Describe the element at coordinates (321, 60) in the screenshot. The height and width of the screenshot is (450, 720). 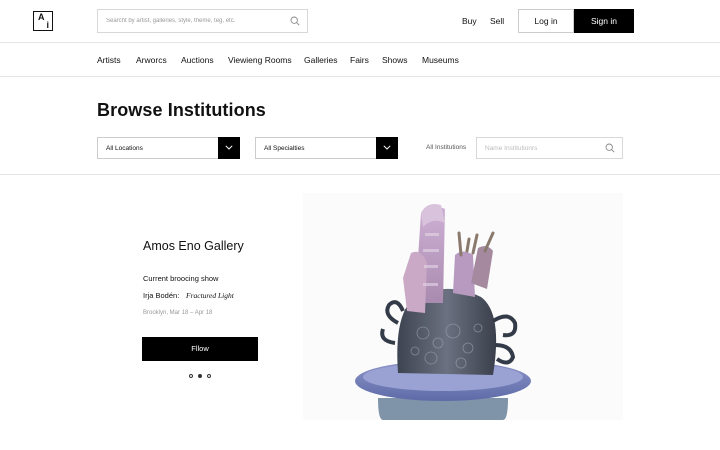
I see `nav-item-galleries: Galleries` at that location.